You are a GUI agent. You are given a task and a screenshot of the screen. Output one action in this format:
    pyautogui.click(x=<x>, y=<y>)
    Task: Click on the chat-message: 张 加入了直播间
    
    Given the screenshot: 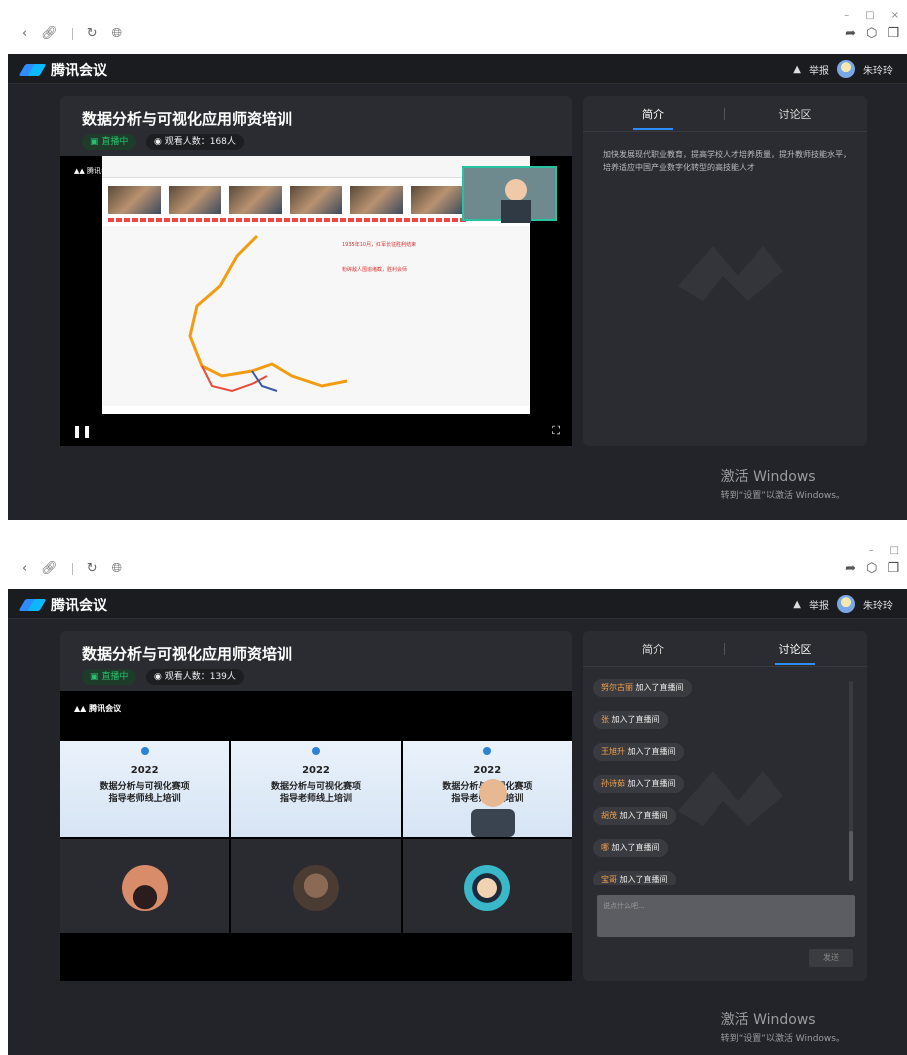 What is the action you would take?
    pyautogui.click(x=630, y=720)
    